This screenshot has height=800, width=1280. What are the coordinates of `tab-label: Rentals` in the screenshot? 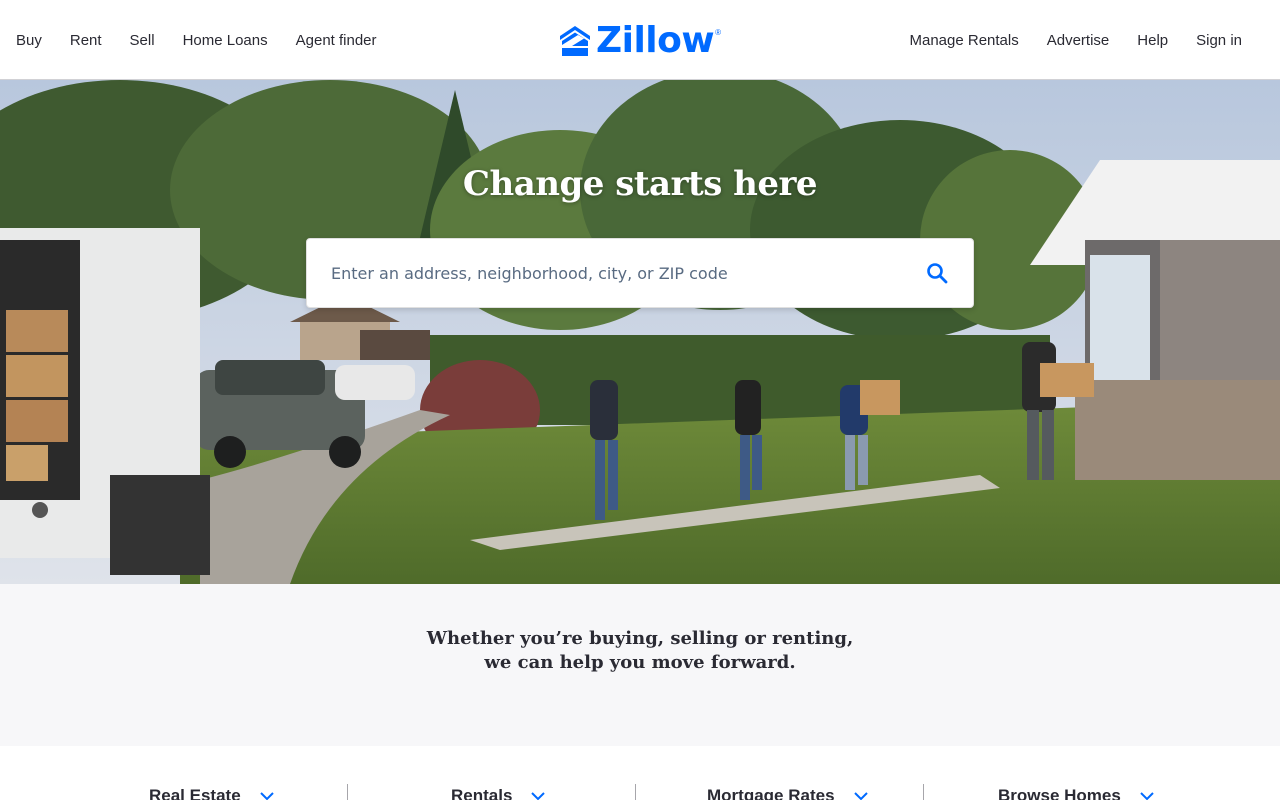 It's located at (482, 793).